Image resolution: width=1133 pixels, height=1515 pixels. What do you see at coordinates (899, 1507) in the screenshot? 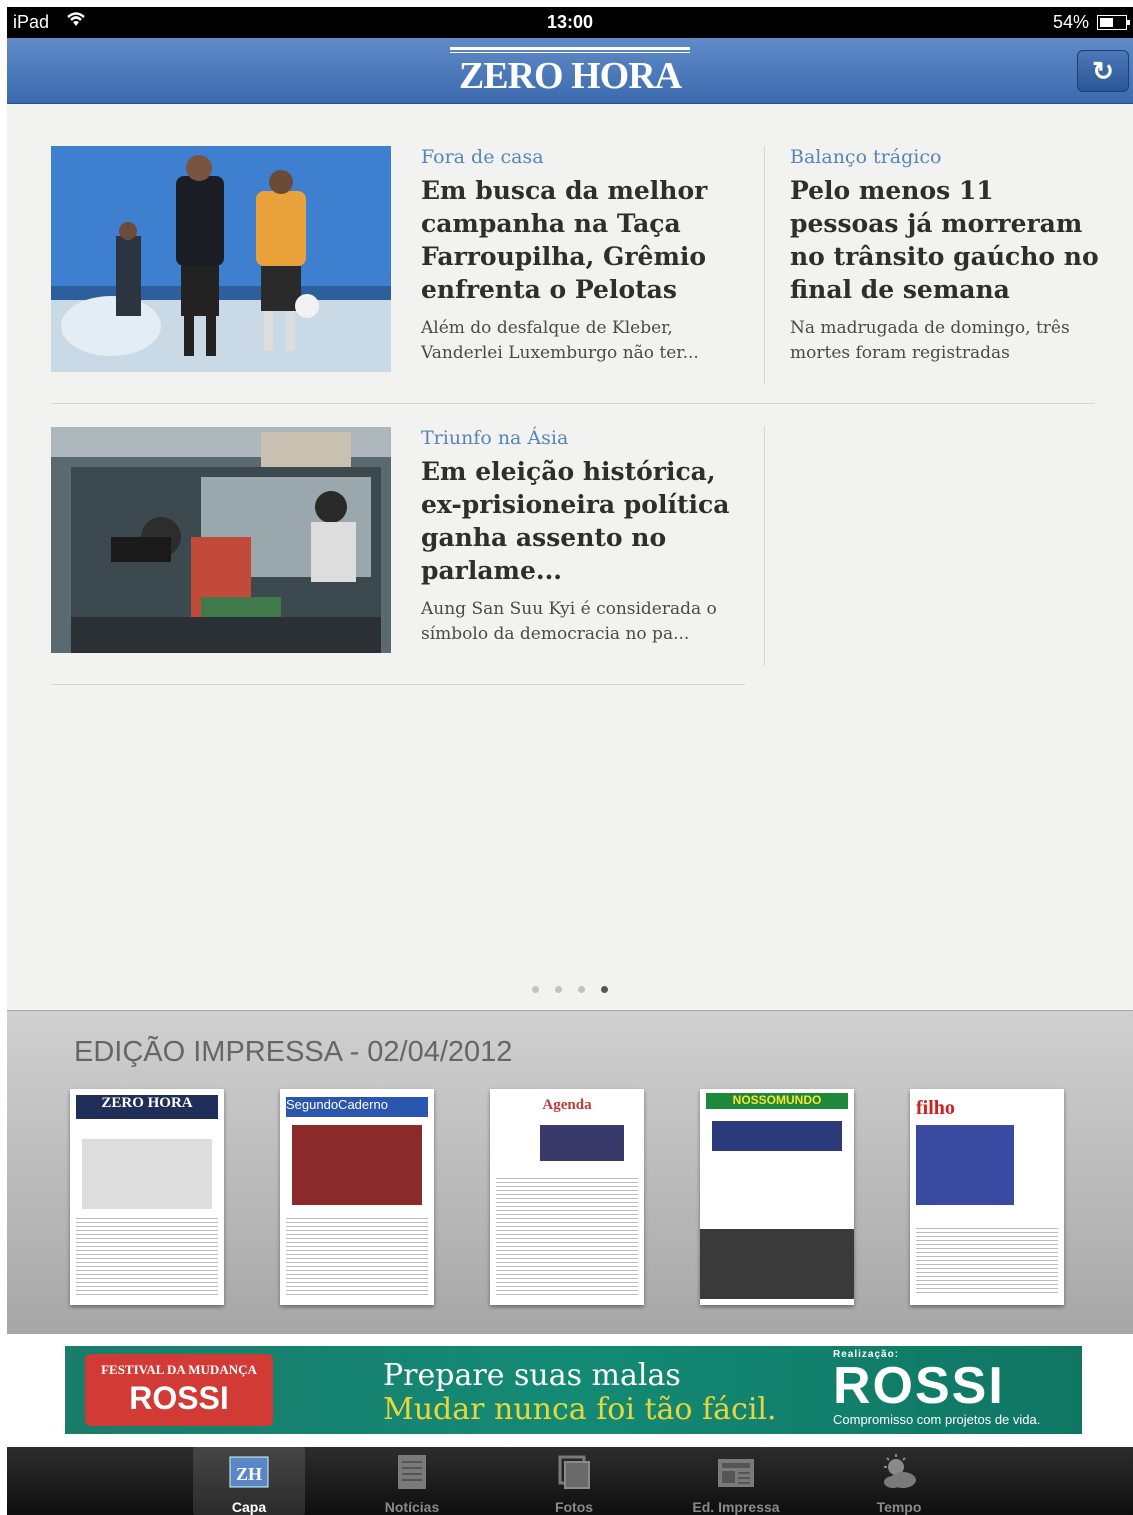
I see `tab-label: Tempo` at bounding box center [899, 1507].